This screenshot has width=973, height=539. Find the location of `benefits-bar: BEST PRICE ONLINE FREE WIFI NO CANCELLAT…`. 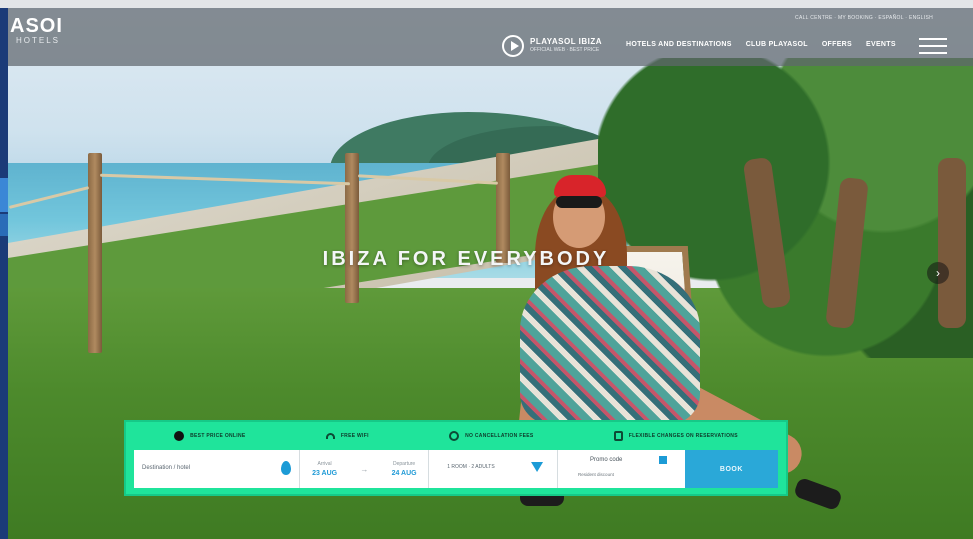

benefits-bar: BEST PRICE ONLINE FREE WIFI NO CANCELLAT… is located at coordinates (456, 436).